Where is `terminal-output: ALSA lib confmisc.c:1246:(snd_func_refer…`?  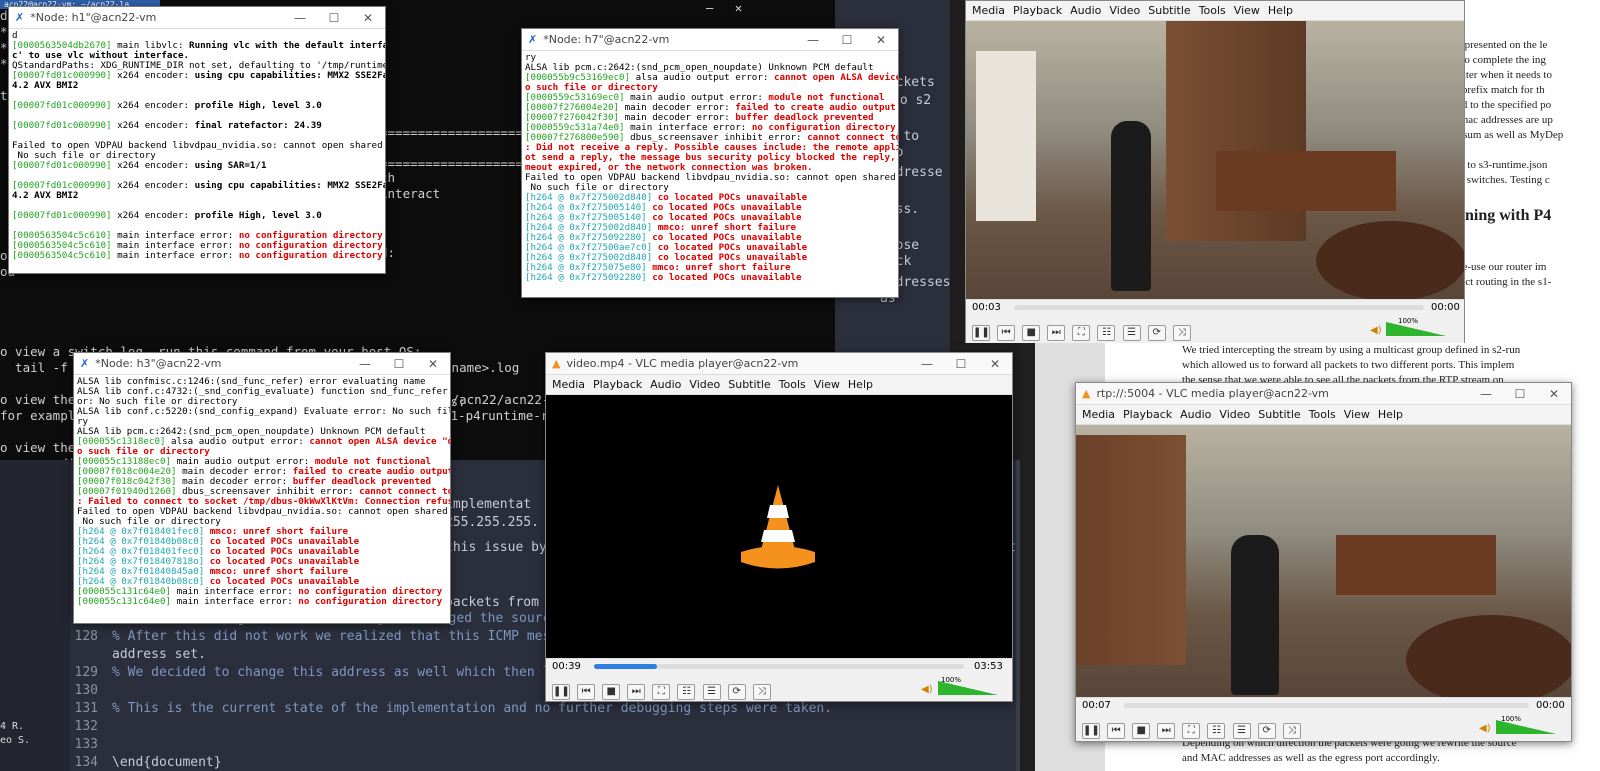 terminal-output: ALSA lib confmisc.c:1246:(snd_func_refer… is located at coordinates (262, 499).